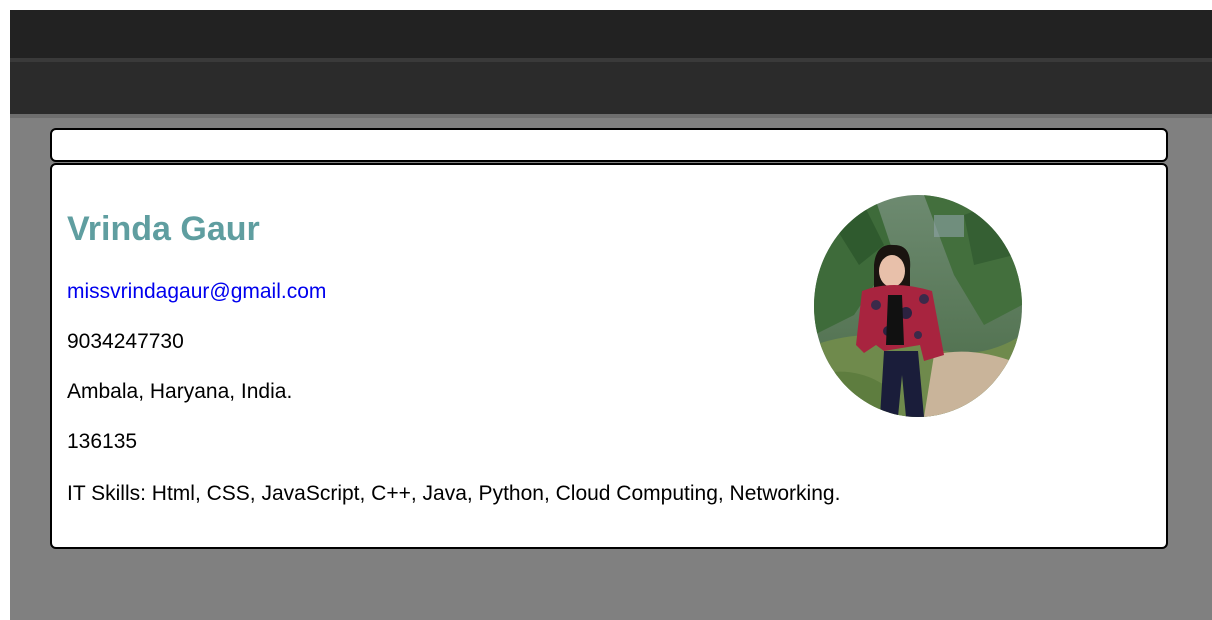  I want to click on pincode: 136135, so click(102, 441).